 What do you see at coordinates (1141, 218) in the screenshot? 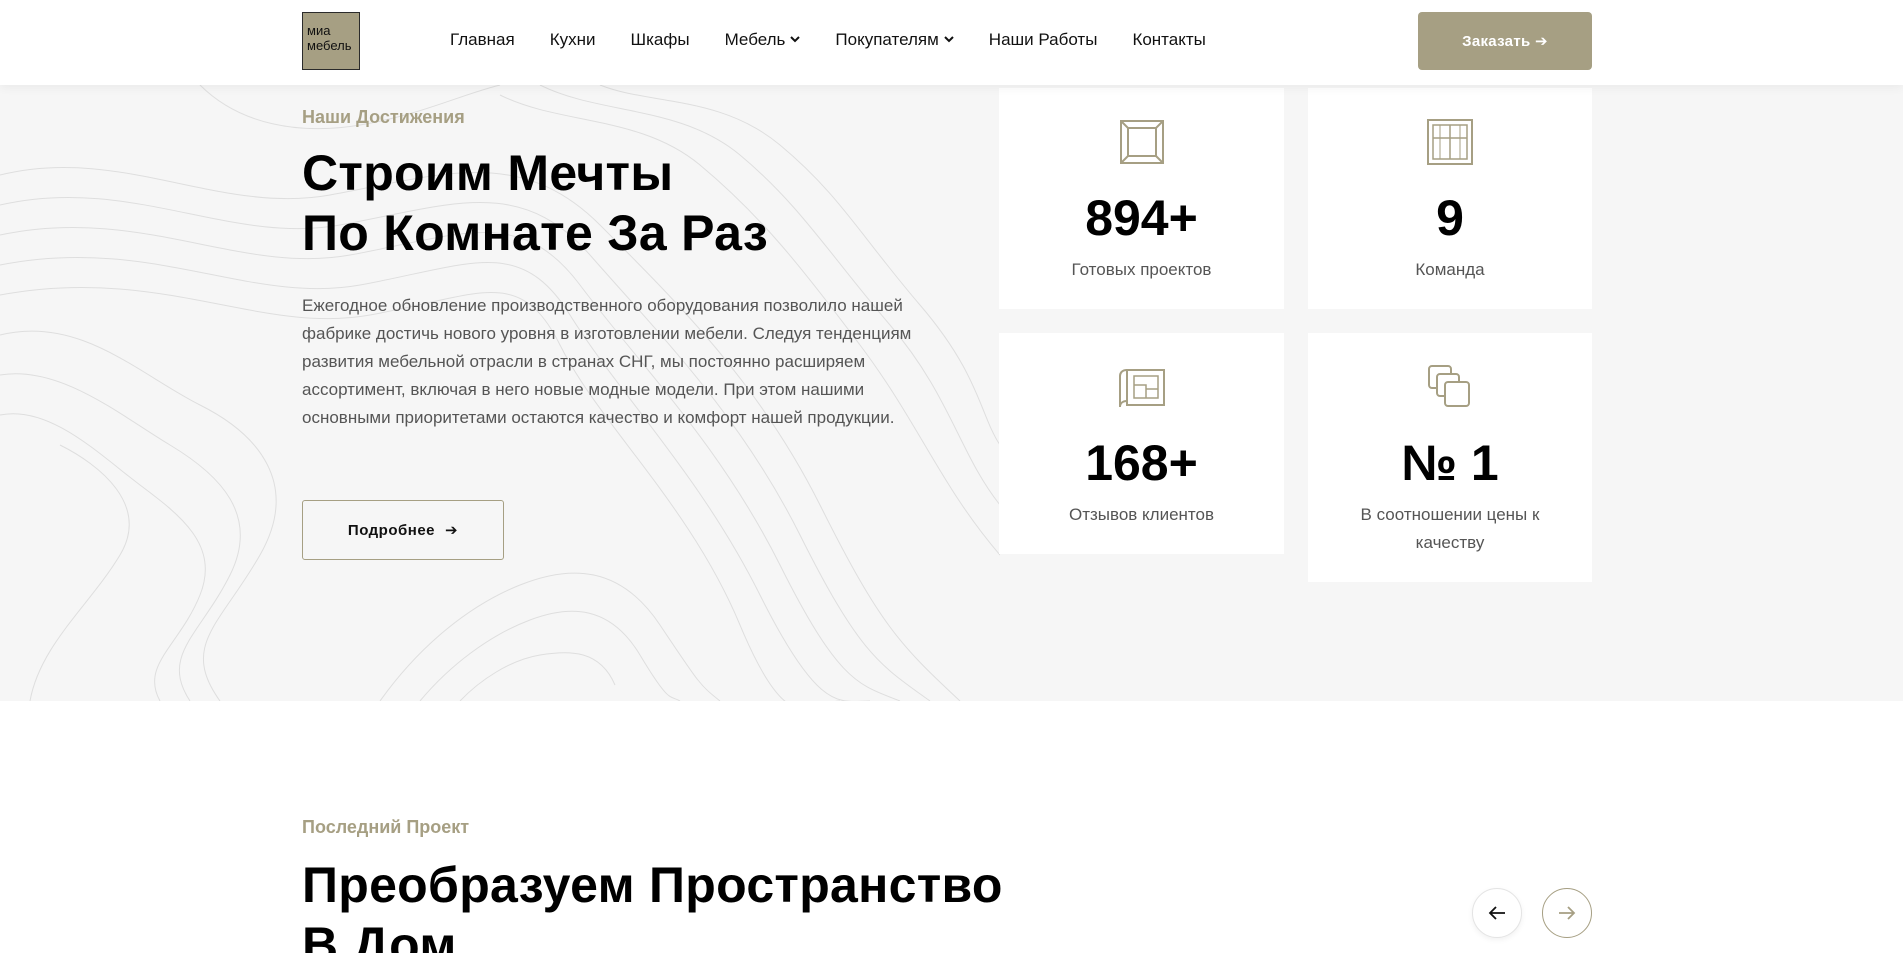
I see `stat-value: 894+` at bounding box center [1141, 218].